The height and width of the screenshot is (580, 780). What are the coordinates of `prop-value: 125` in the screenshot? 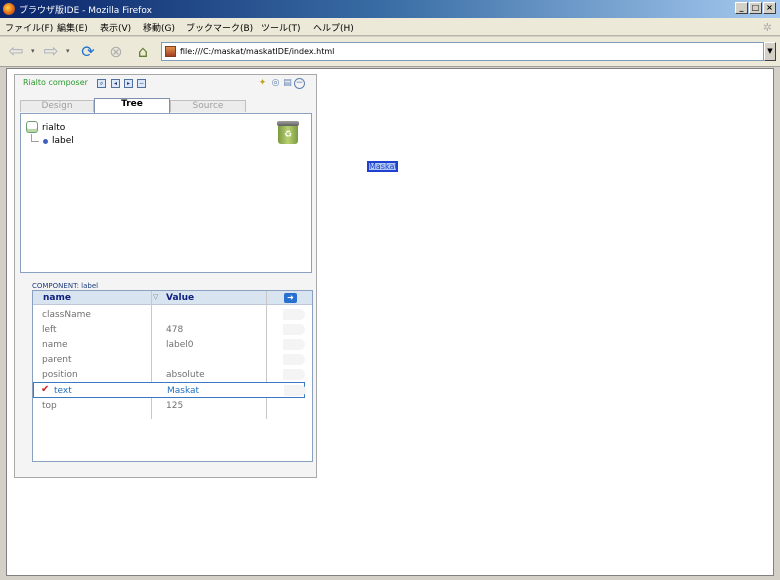 It's located at (174, 406).